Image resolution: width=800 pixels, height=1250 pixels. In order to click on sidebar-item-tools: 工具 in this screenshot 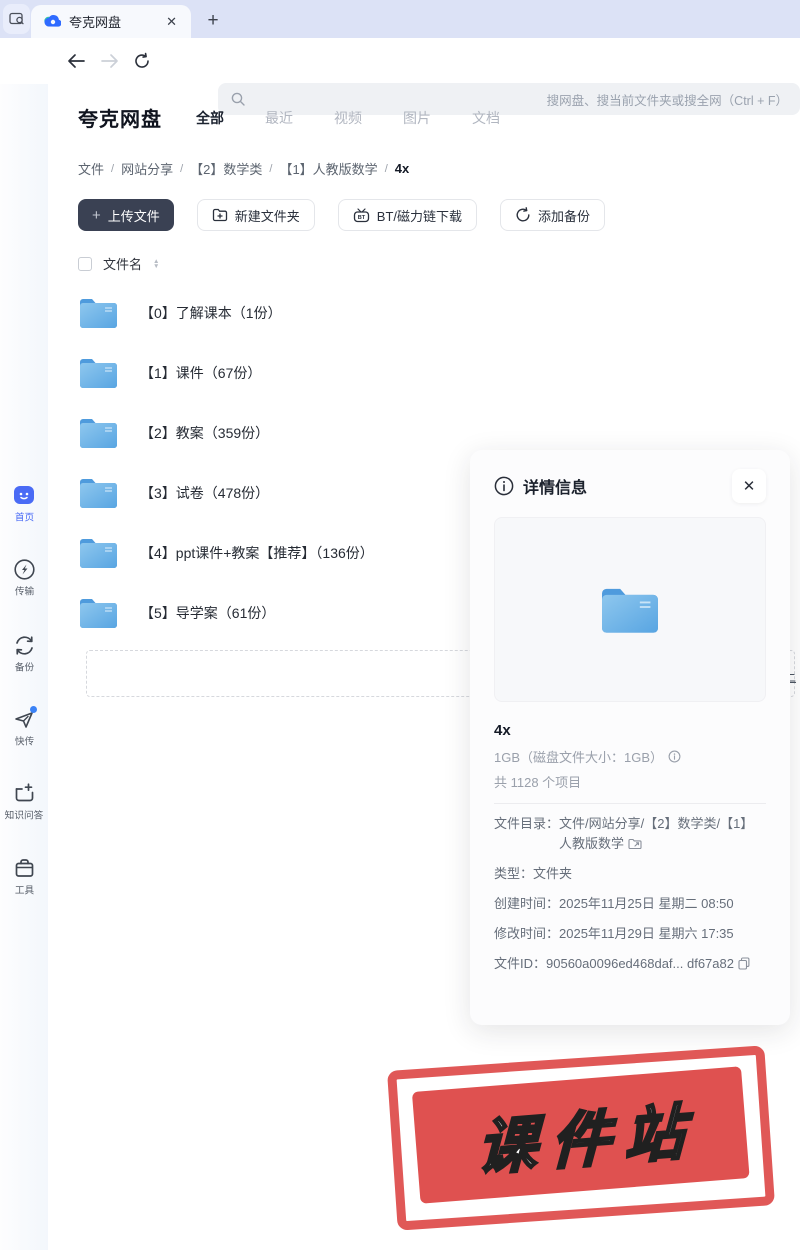, I will do `click(24, 877)`.